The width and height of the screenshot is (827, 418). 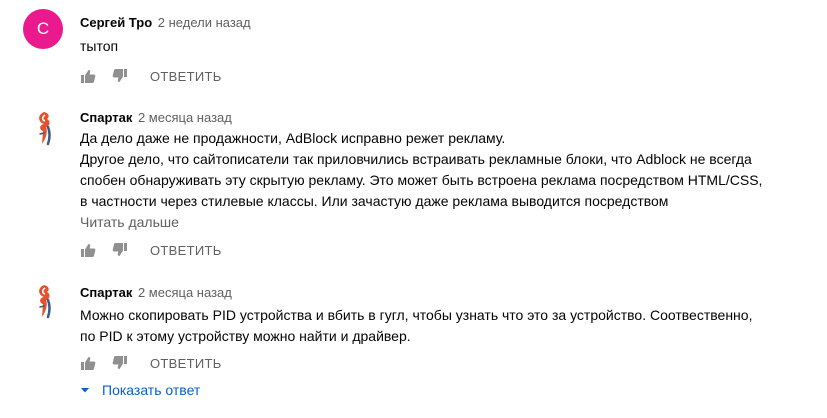 I want to click on comment-header: Сергей Тро 2 недели назад, so click(x=165, y=23).